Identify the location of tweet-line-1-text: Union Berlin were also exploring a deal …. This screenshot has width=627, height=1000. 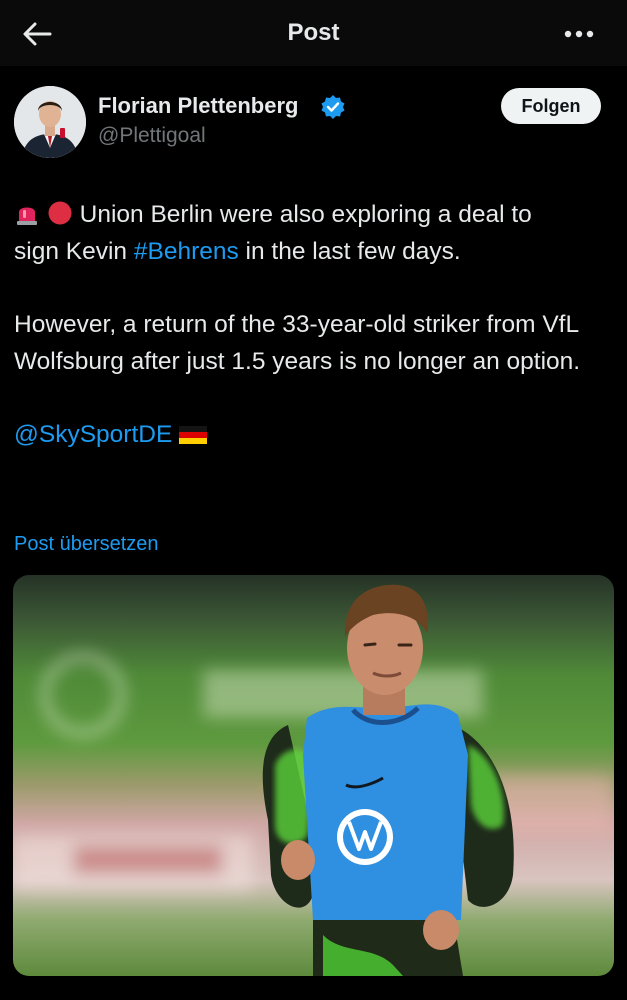
(305, 214).